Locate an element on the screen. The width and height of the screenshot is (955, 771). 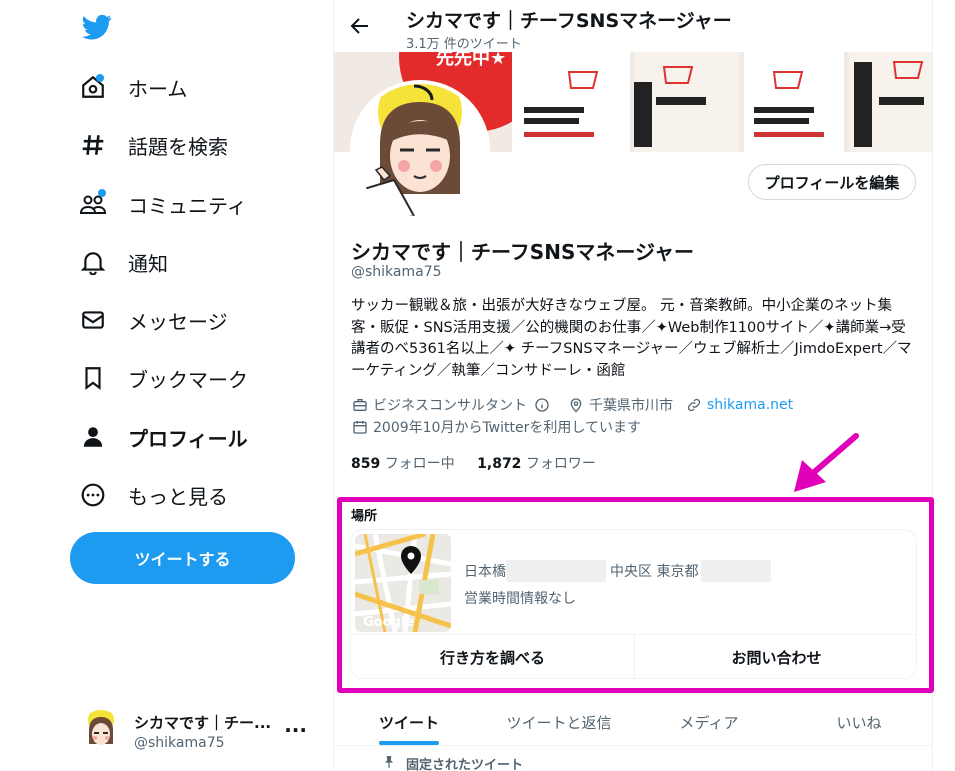
sidebar-item-label: ホーム is located at coordinates (158, 88).